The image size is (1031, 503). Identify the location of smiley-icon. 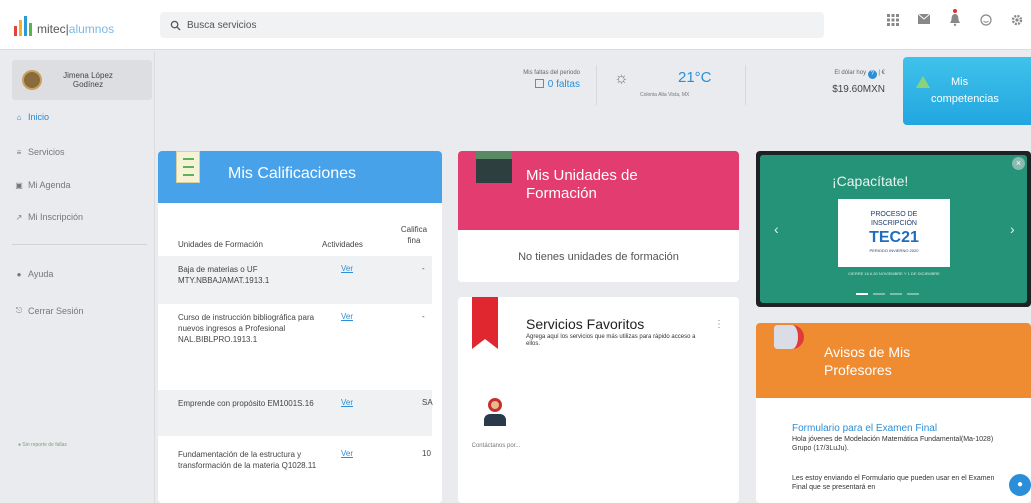
(986, 20).